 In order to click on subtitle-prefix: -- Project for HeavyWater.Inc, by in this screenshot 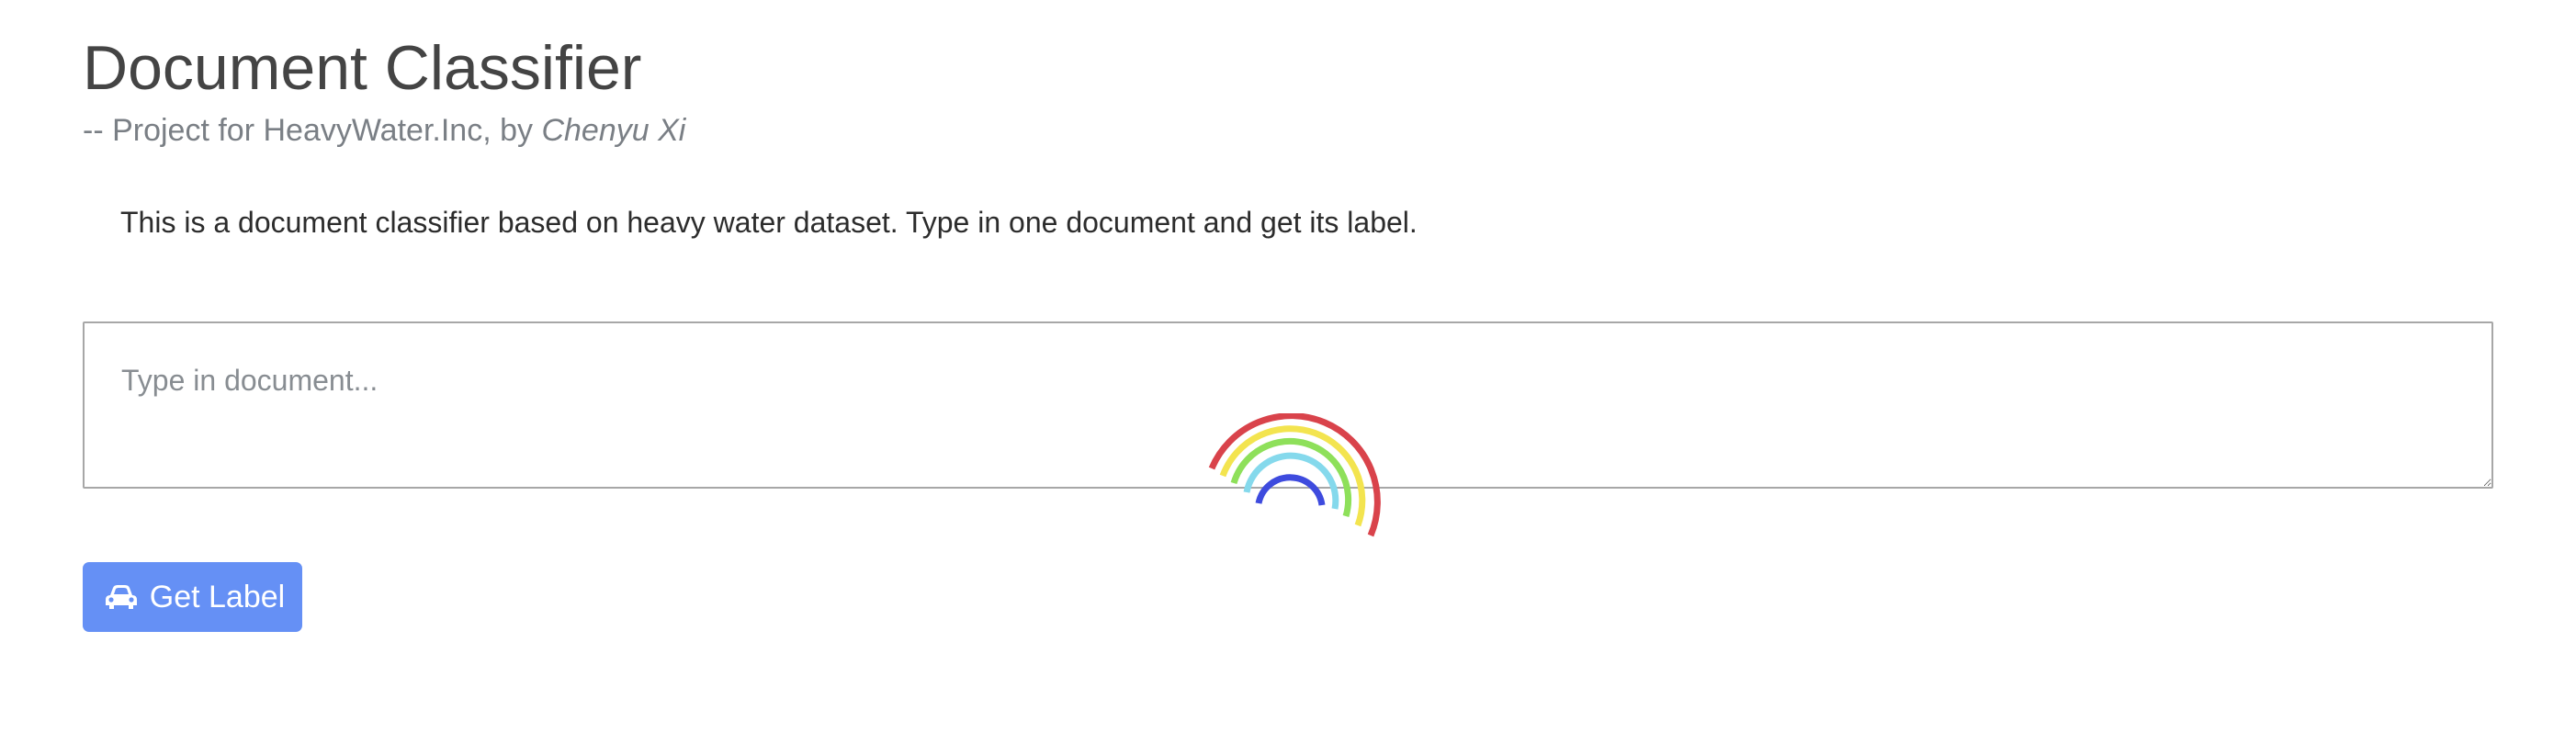, I will do `click(312, 131)`.